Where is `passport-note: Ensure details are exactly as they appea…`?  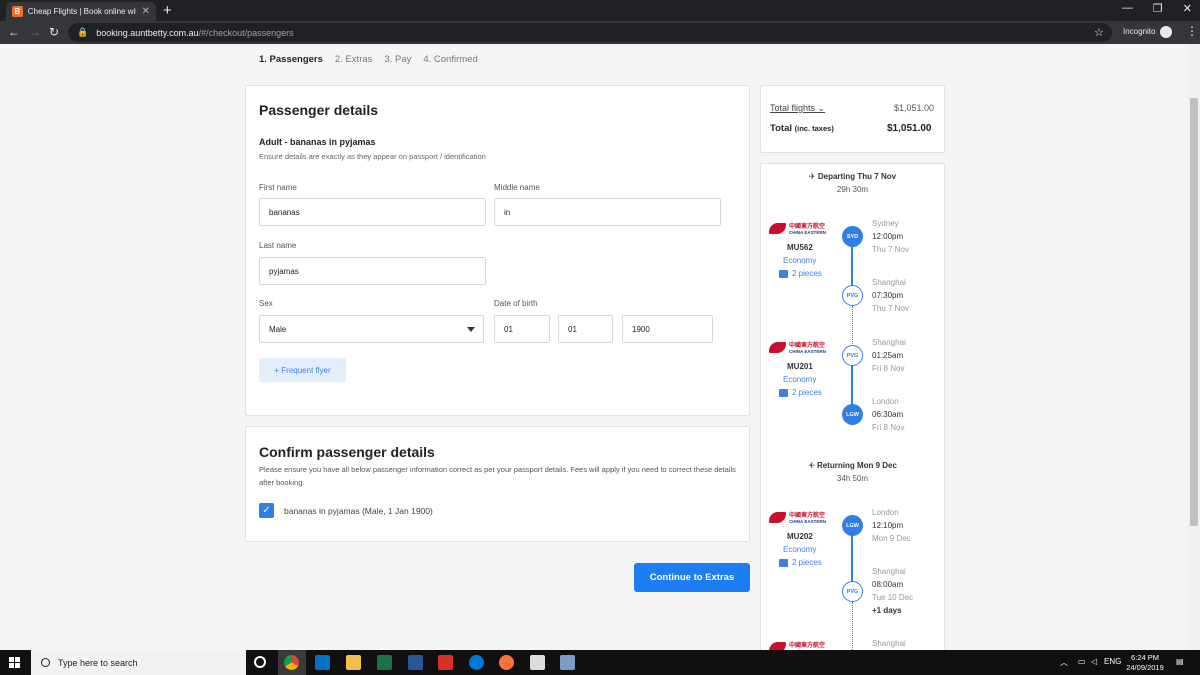
passport-note: Ensure details are exactly as they appea… is located at coordinates (372, 156).